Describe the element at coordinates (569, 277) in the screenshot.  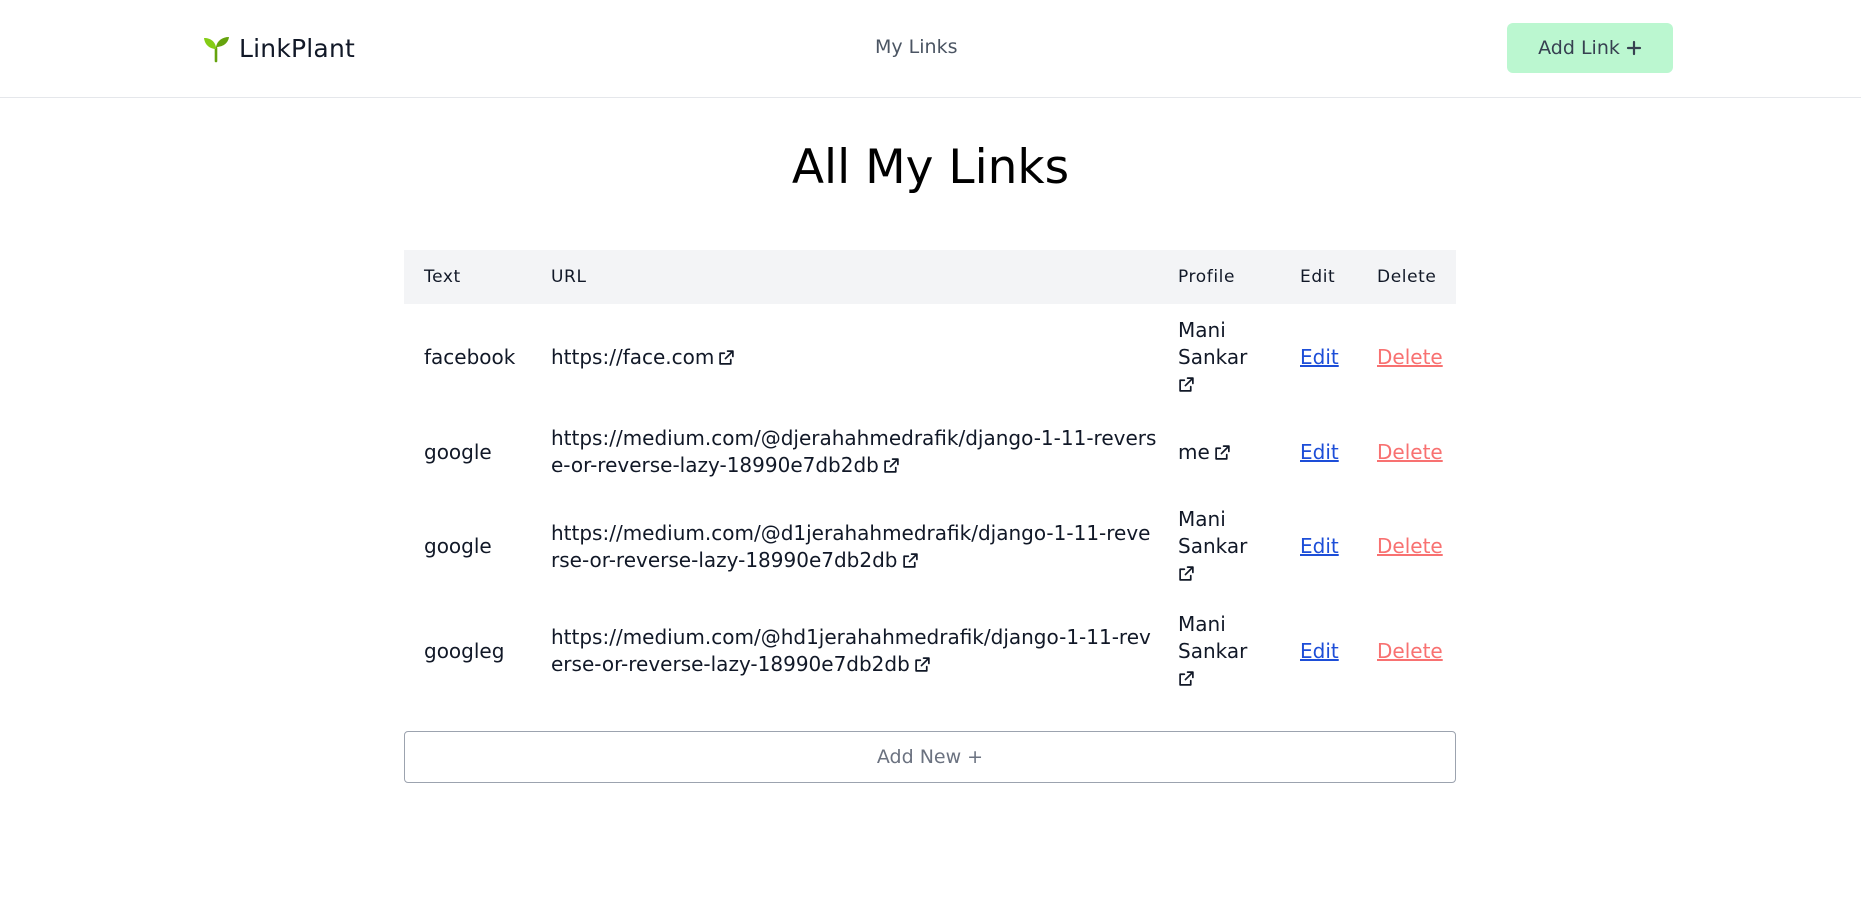
I see `column-header-url: URL` at that location.